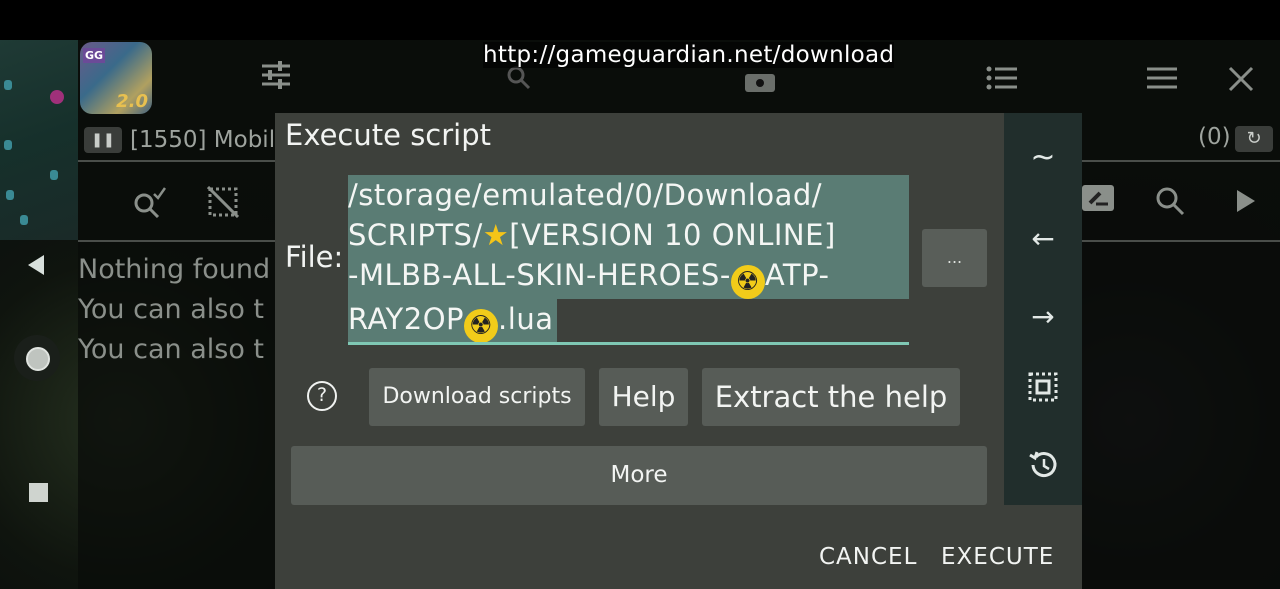  What do you see at coordinates (639, 475) in the screenshot?
I see `more-button: More` at bounding box center [639, 475].